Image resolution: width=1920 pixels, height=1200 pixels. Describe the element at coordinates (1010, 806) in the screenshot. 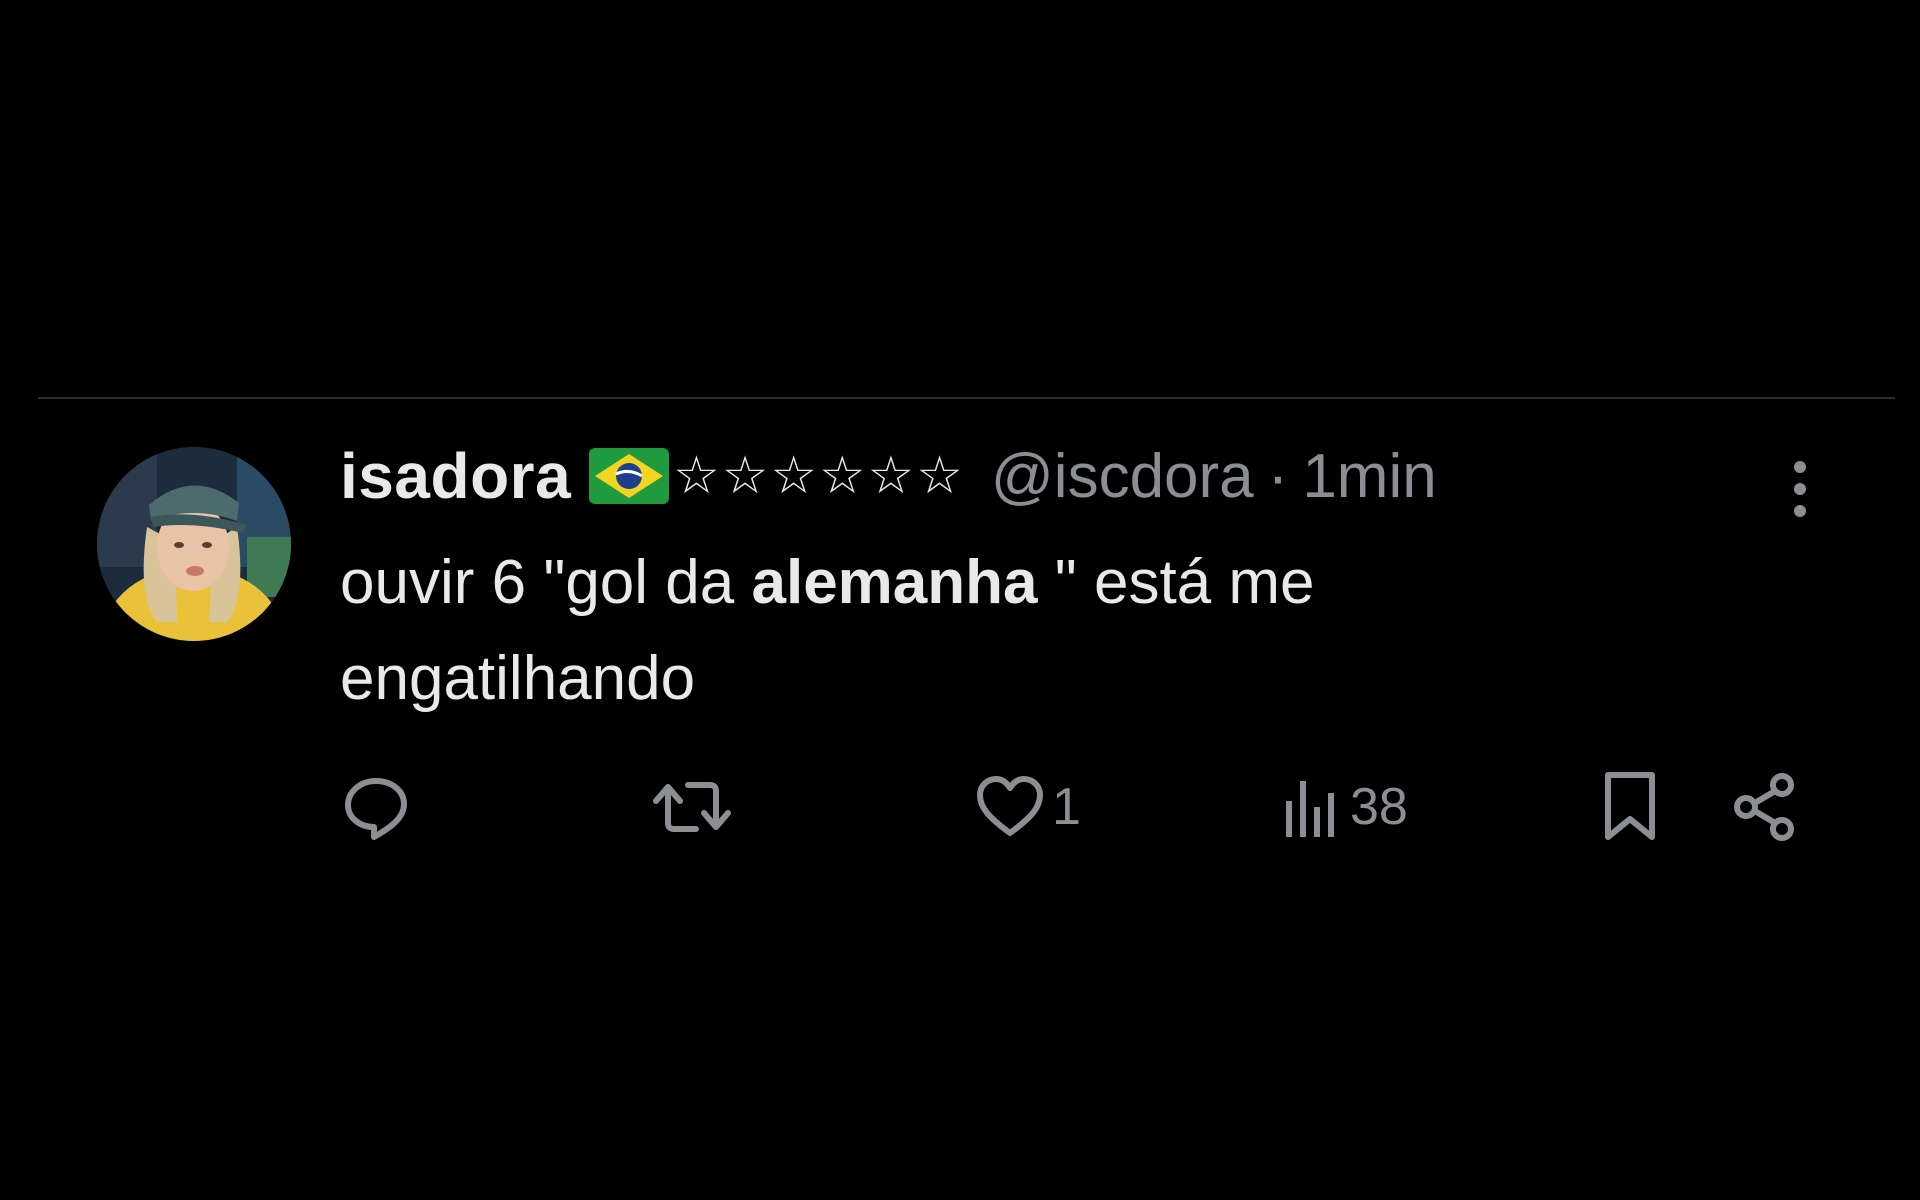

I see `heart-icon` at that location.